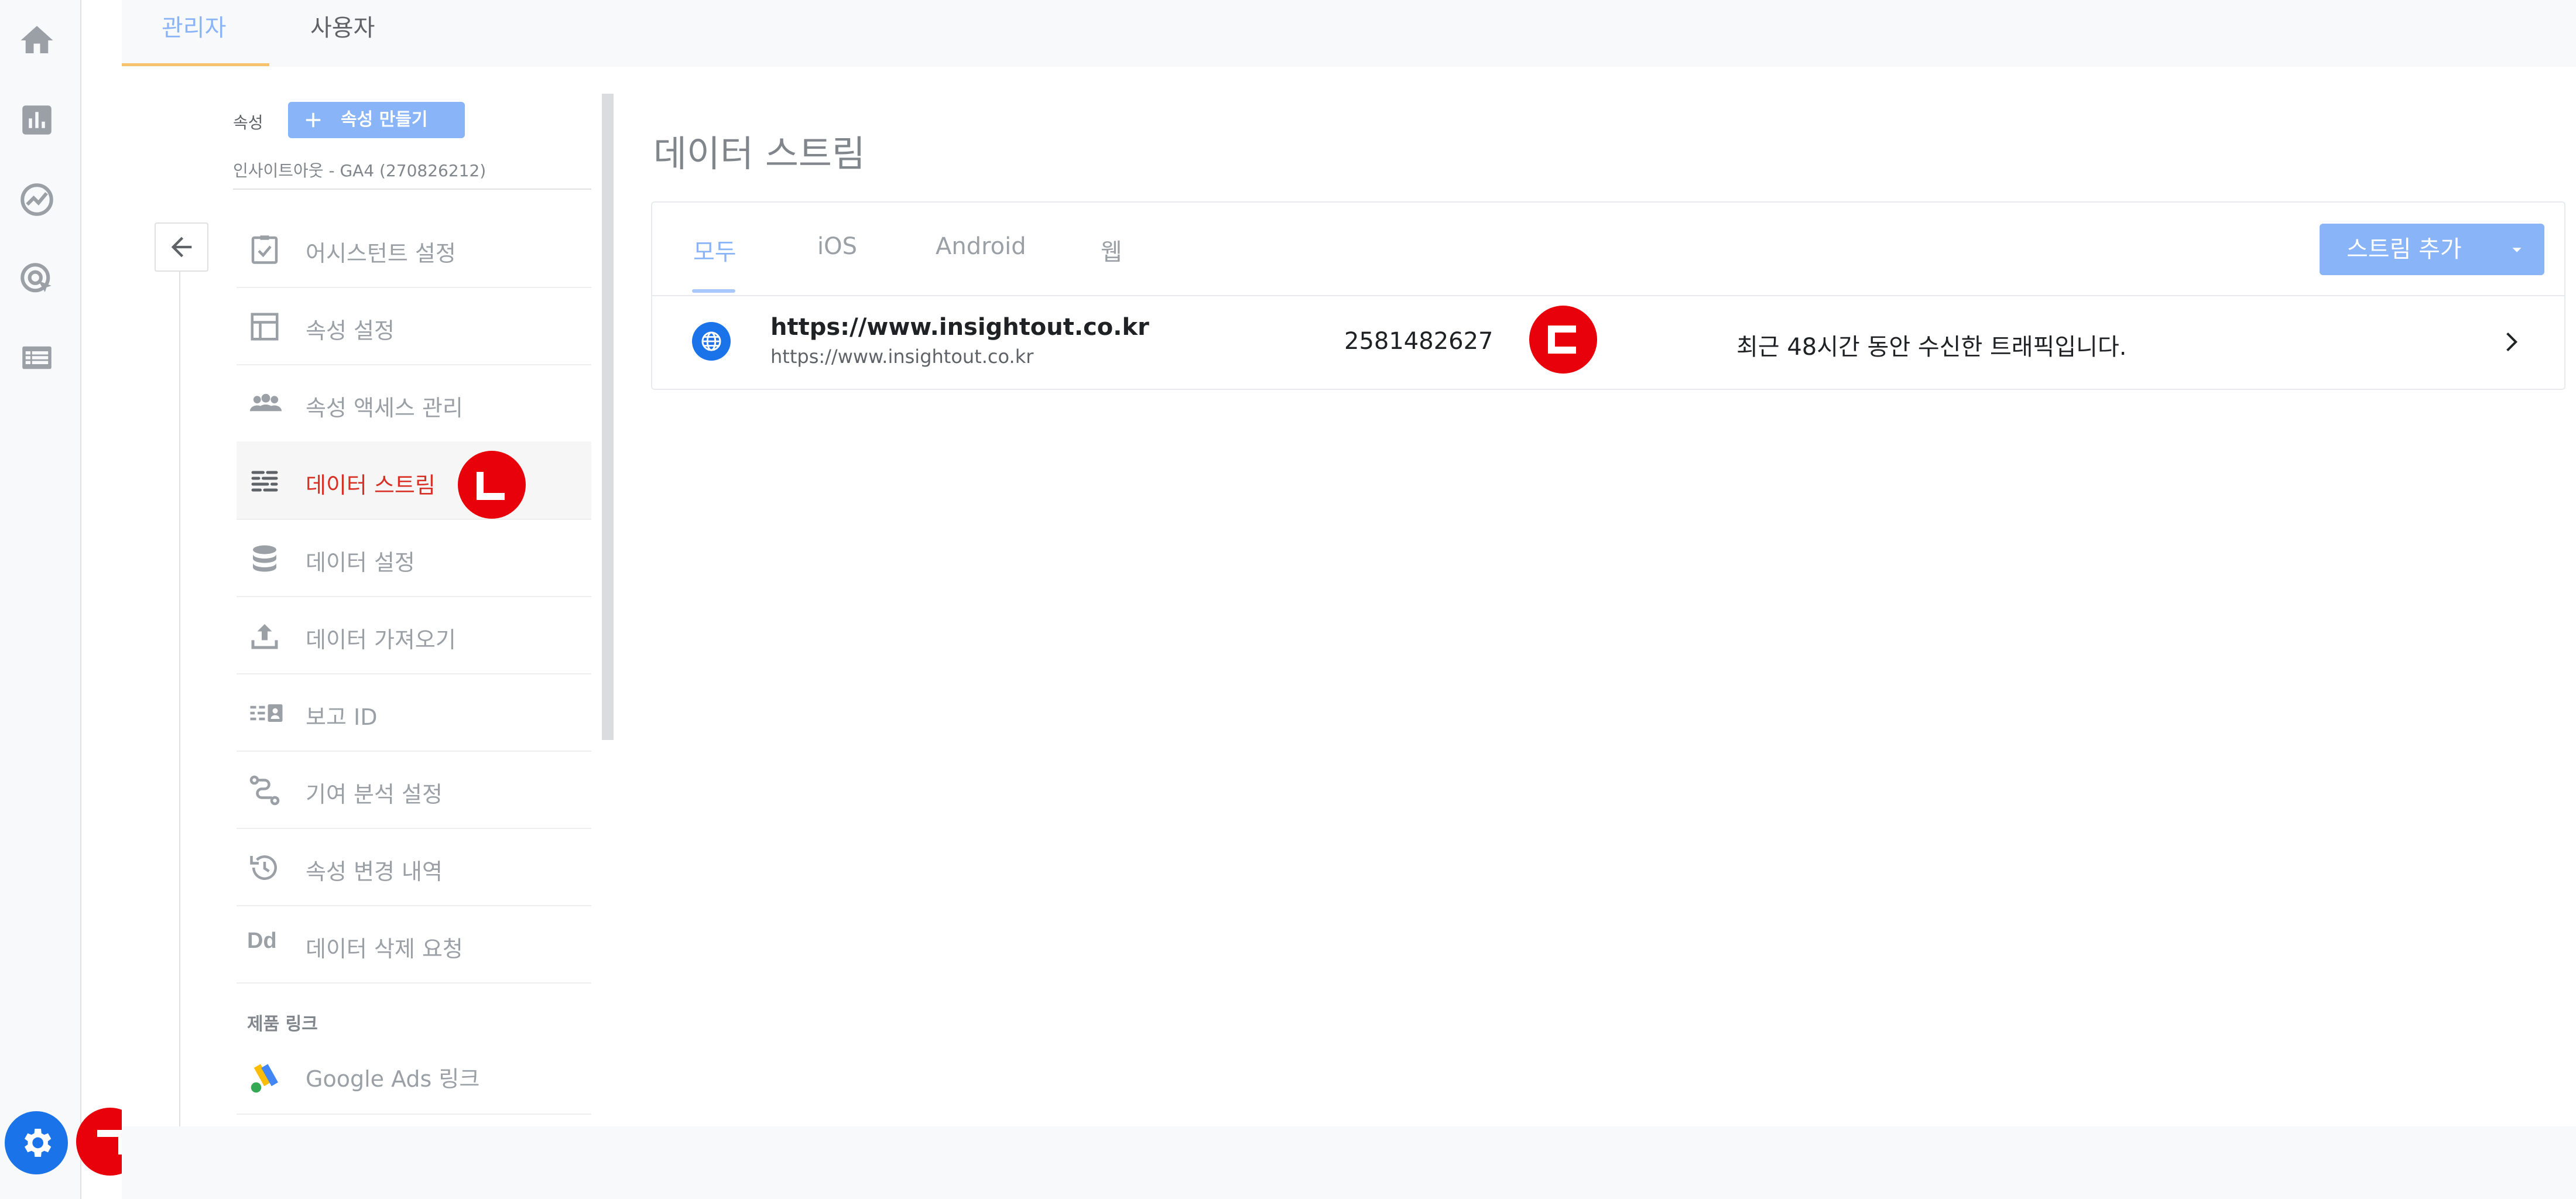 This screenshot has height=1199, width=2576. What do you see at coordinates (492, 485) in the screenshot?
I see `marker-nieun` at bounding box center [492, 485].